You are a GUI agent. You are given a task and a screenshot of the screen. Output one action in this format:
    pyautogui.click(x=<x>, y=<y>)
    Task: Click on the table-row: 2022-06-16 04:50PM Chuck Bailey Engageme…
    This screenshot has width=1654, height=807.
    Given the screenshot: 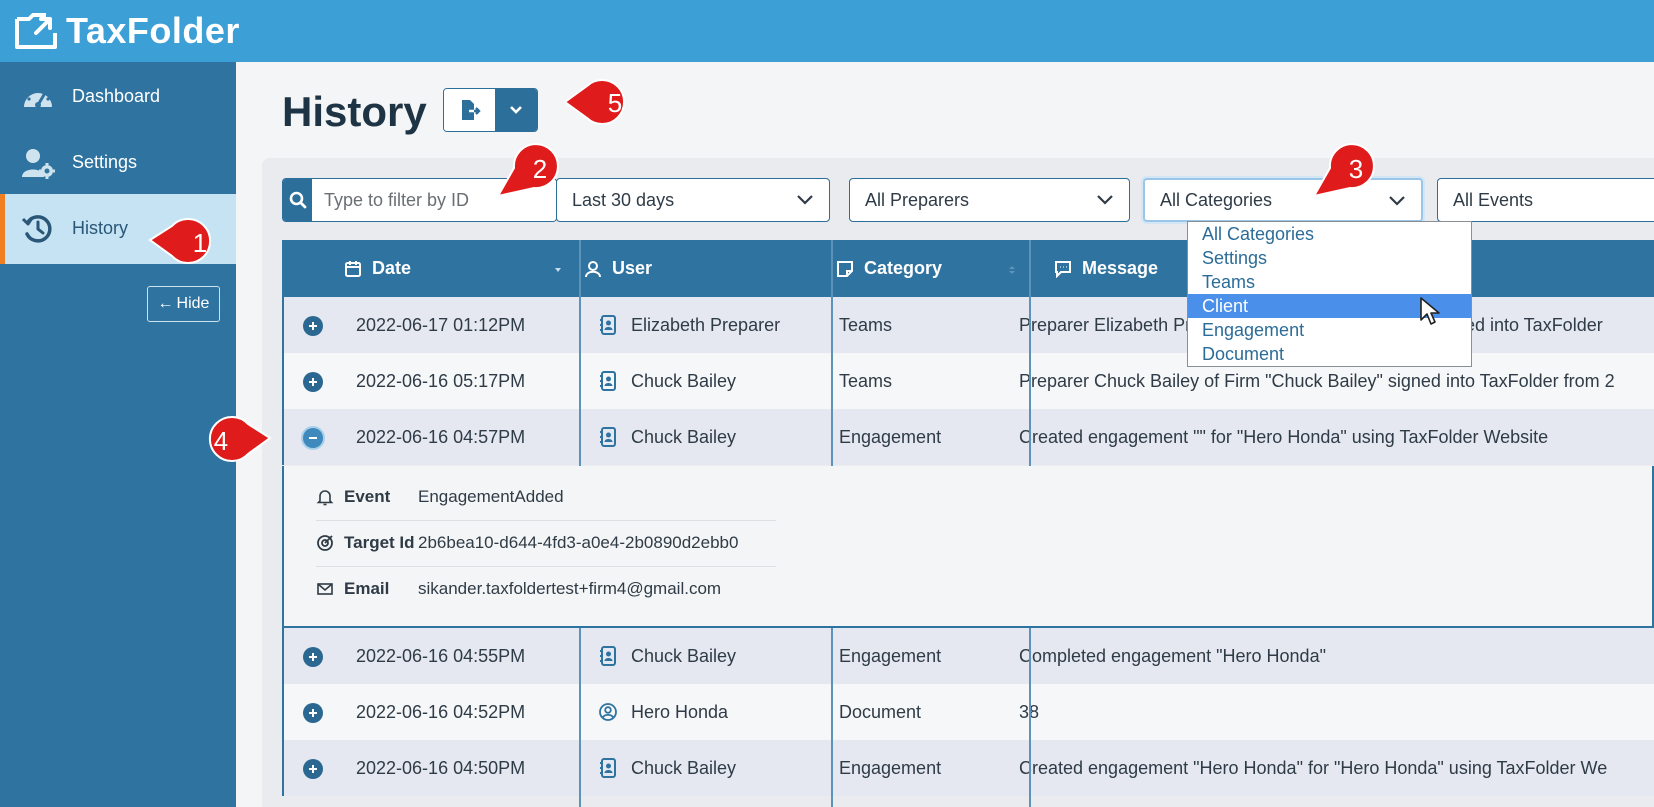 What is the action you would take?
    pyautogui.click(x=968, y=768)
    